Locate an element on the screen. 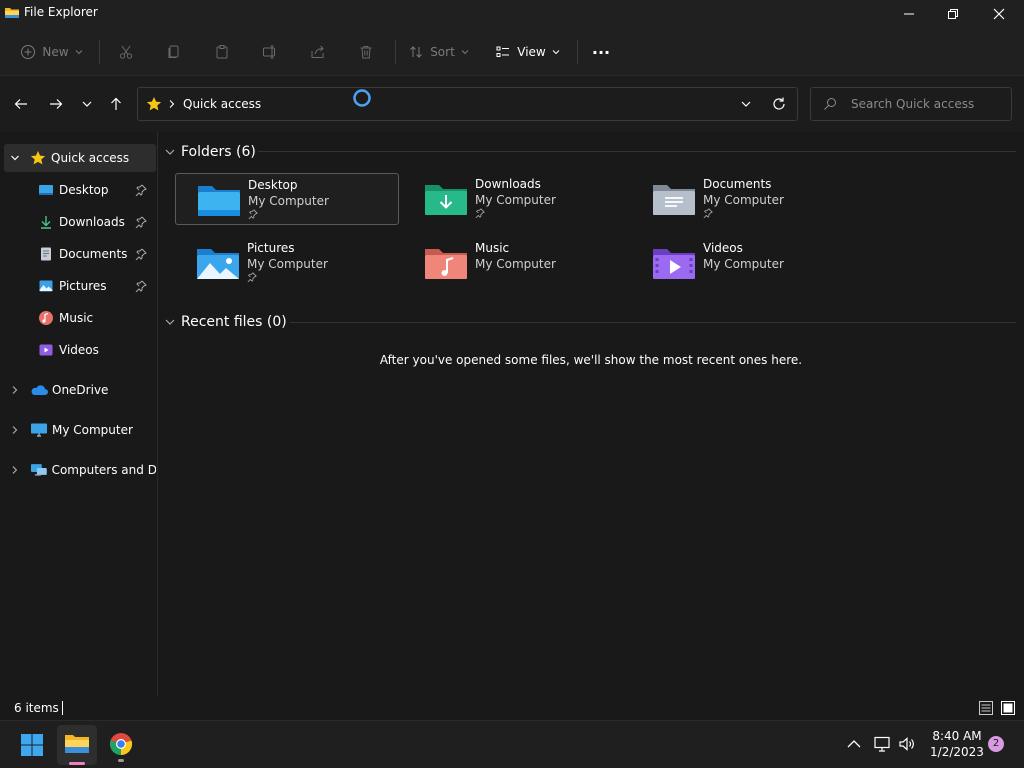 This screenshot has width=1024, height=768. folders-section-header: Folders (6) is located at coordinates (210, 152).